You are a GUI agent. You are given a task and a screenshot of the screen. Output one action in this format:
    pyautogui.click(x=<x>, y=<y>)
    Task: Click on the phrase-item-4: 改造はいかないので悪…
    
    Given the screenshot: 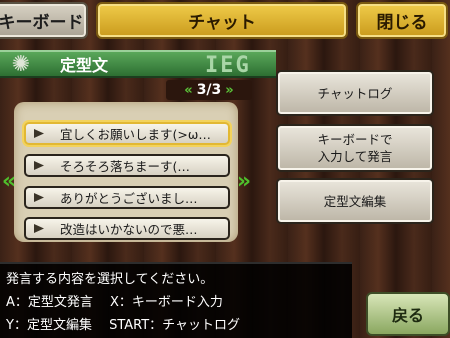 What is the action you would take?
    pyautogui.click(x=127, y=228)
    